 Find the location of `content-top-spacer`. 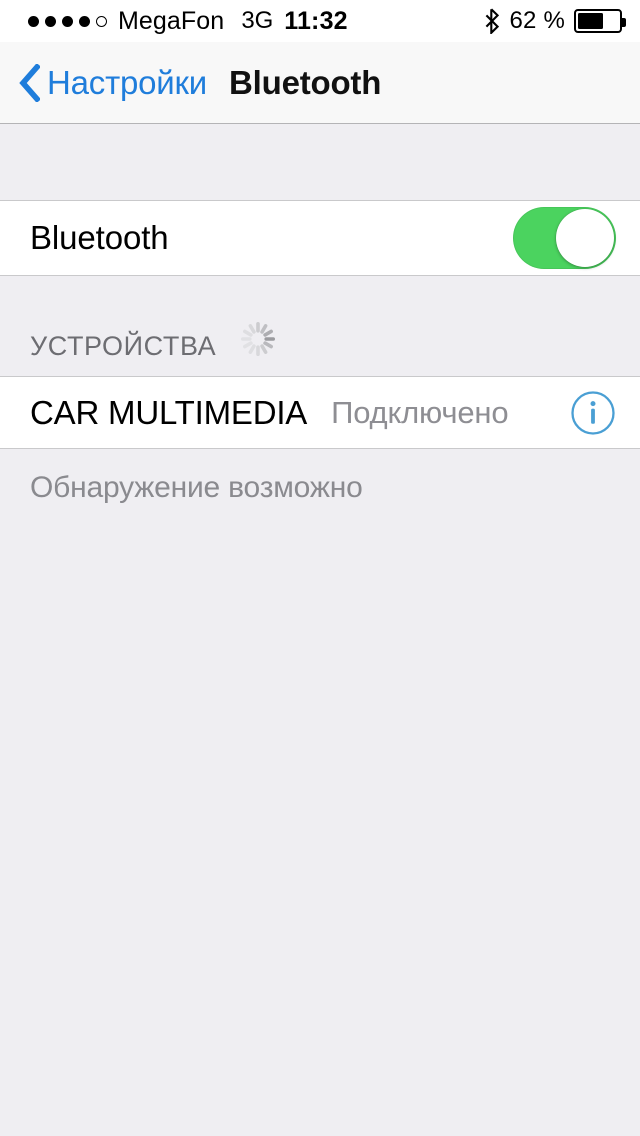

content-top-spacer is located at coordinates (320, 162).